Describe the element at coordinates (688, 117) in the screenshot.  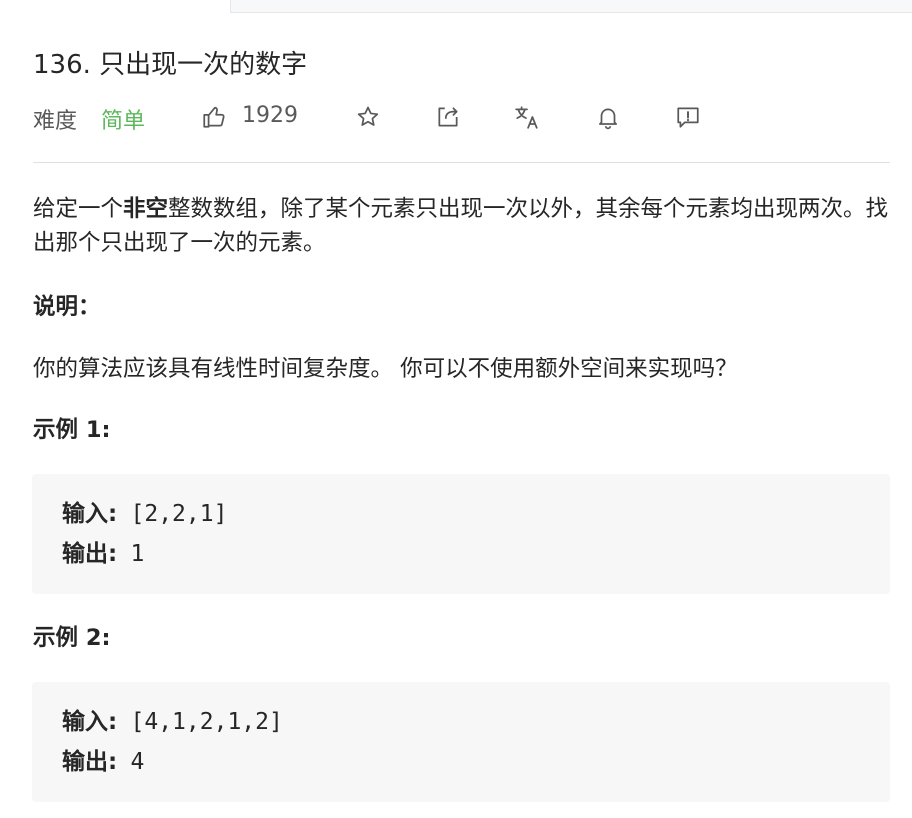
I see `feedback-icon` at that location.